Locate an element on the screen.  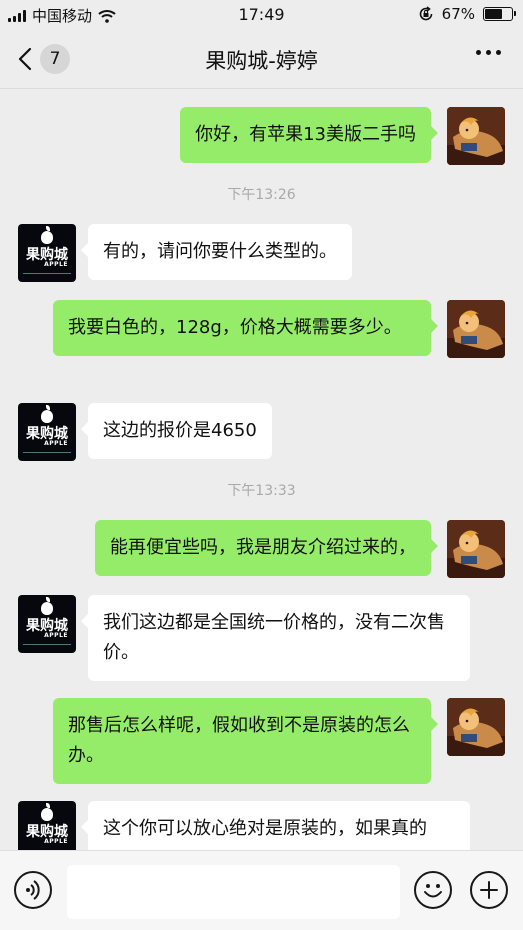
voice-icon is located at coordinates (33, 890).